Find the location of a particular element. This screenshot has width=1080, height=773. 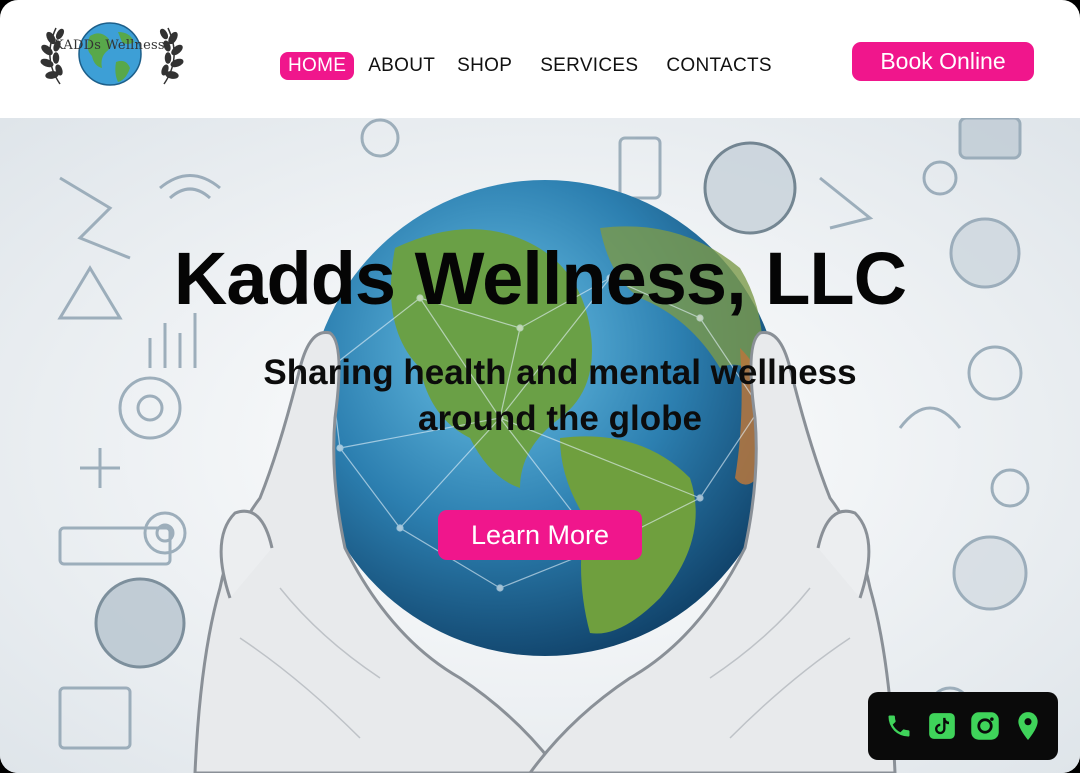

nav-services: SERVICES is located at coordinates (589, 66).